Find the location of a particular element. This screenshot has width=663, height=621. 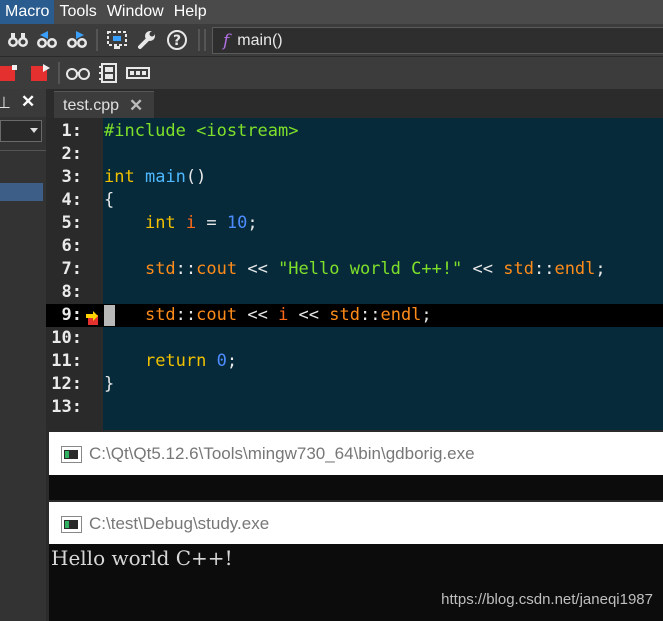

binoculars-next-icon is located at coordinates (77, 40).